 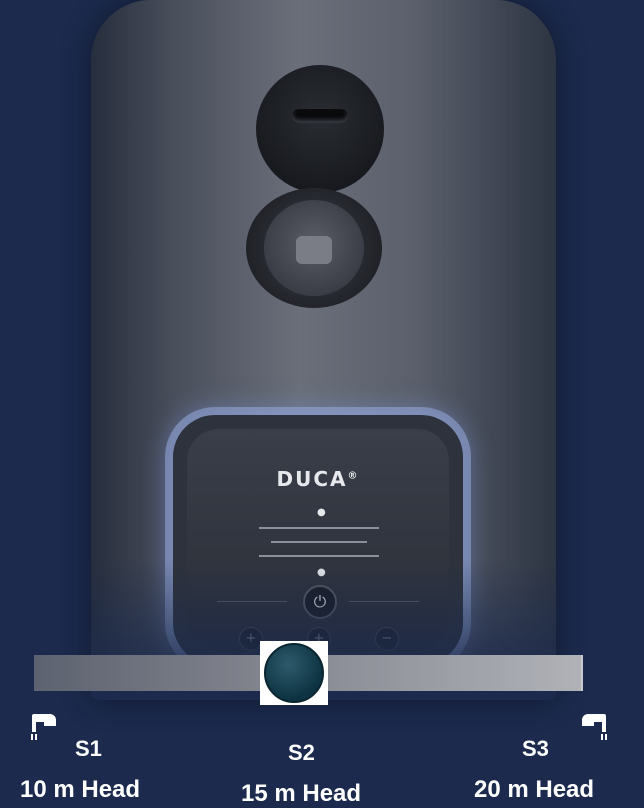 I want to click on temperature-knob, so click(x=314, y=248).